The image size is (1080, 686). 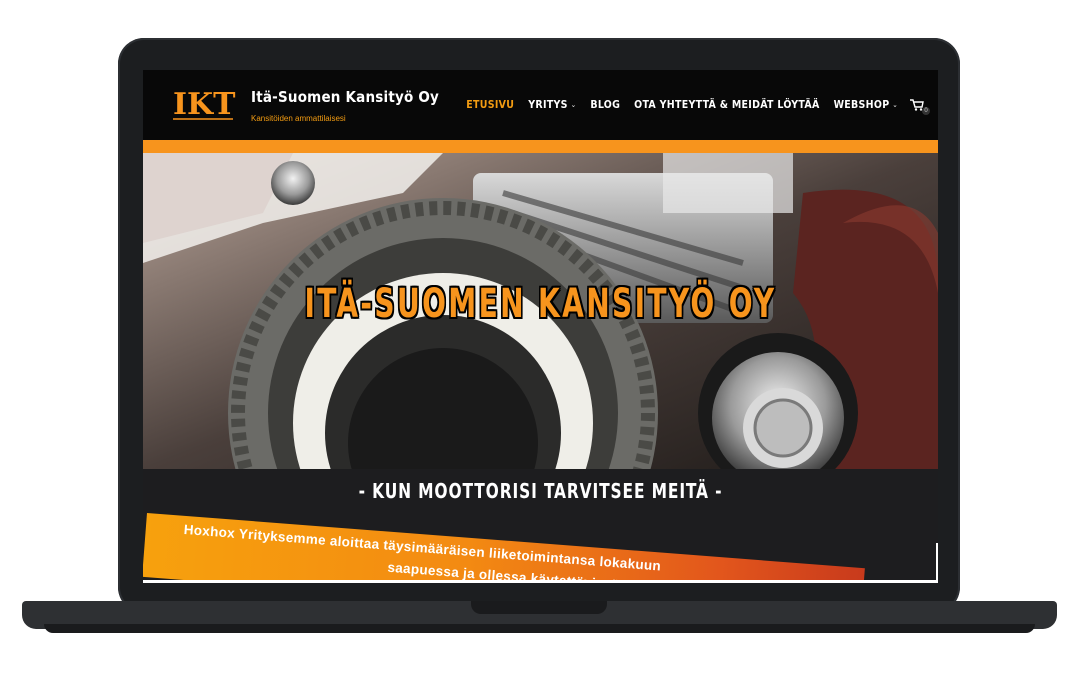 What do you see at coordinates (539, 628) in the screenshot?
I see `laptop-base-front` at bounding box center [539, 628].